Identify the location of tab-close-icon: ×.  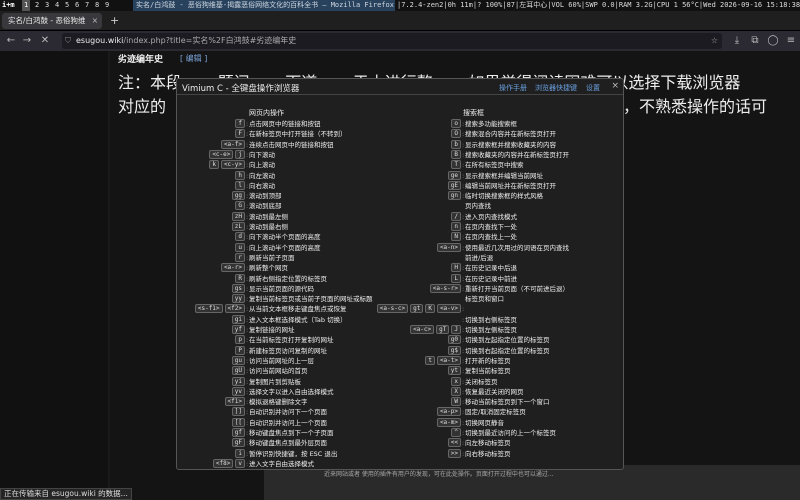
(95, 21).